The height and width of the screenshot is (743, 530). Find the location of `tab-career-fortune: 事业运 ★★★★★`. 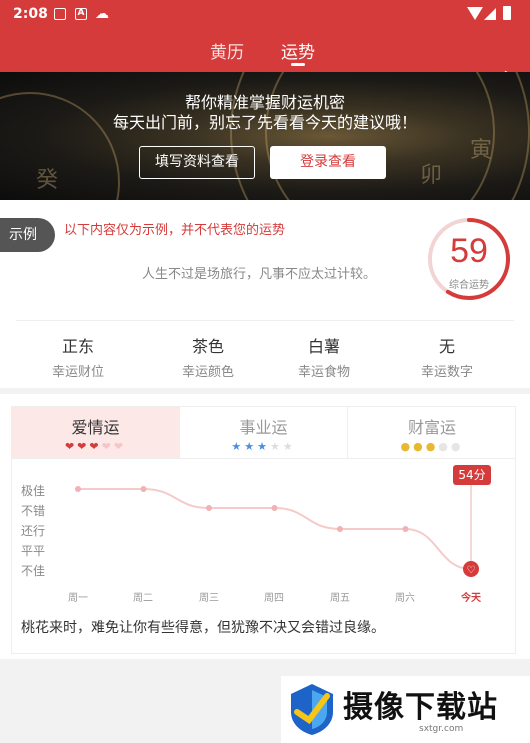

tab-career-fortune: 事业运 ★★★★★ is located at coordinates (264, 433).